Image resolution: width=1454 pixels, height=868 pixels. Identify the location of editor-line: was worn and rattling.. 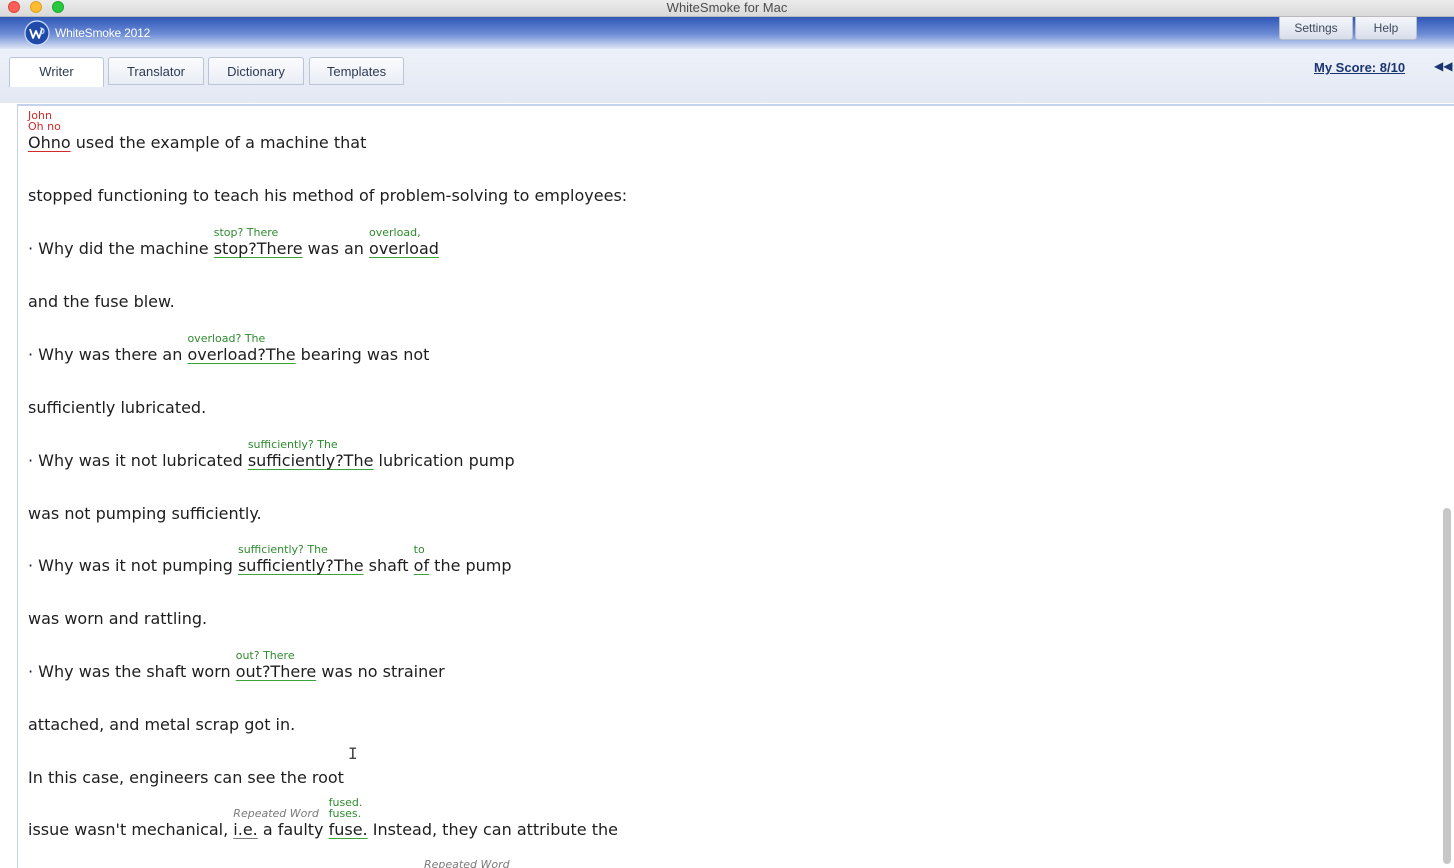
(118, 618).